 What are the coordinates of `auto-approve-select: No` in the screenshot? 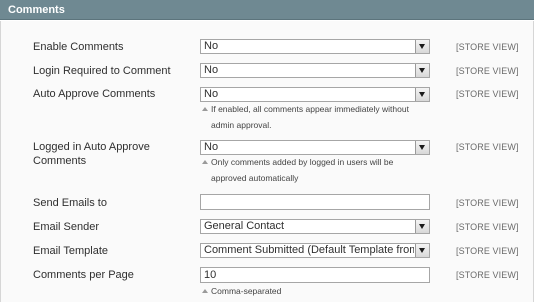 It's located at (315, 94).